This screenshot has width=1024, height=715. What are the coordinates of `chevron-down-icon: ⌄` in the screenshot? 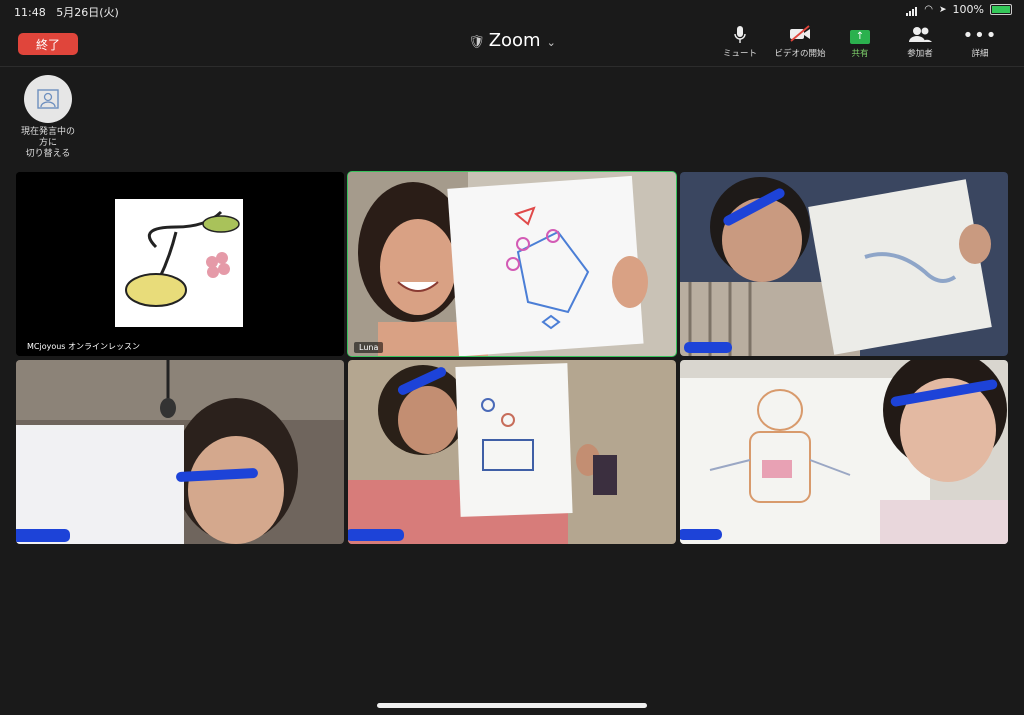 It's located at (551, 42).